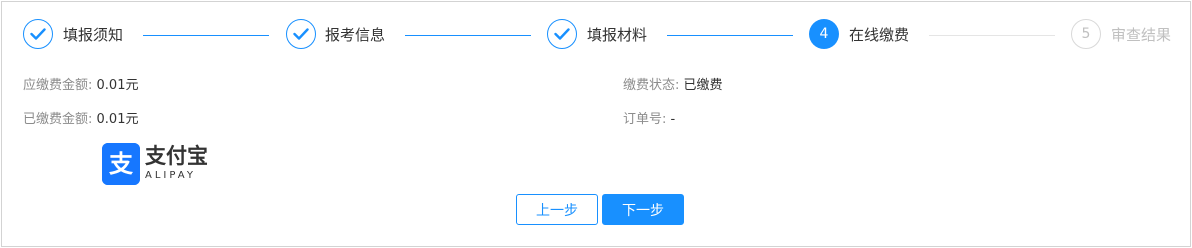 This screenshot has width=1192, height=248. I want to click on prev-step-button: 上一步, so click(557, 209).